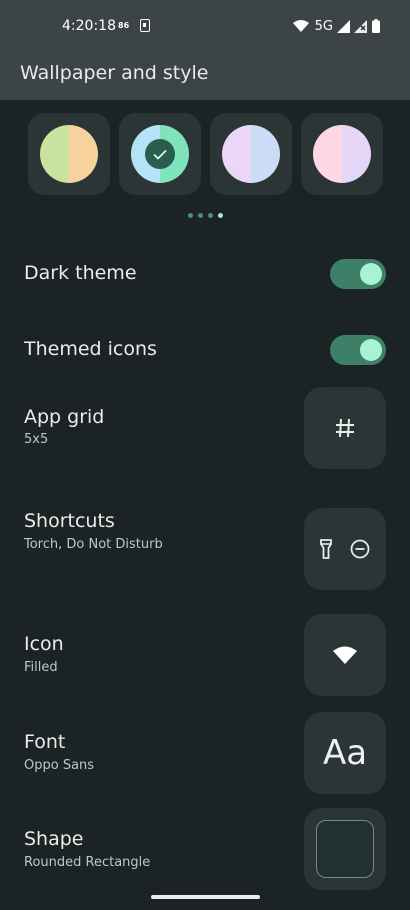  Describe the element at coordinates (205, 897) in the screenshot. I see `home-indicator` at that location.